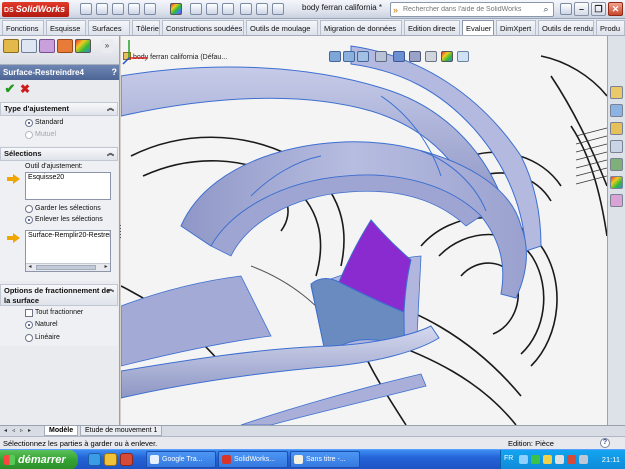 The height and width of the screenshot is (469, 625). I want to click on view-orientation-icon, so click(399, 56).